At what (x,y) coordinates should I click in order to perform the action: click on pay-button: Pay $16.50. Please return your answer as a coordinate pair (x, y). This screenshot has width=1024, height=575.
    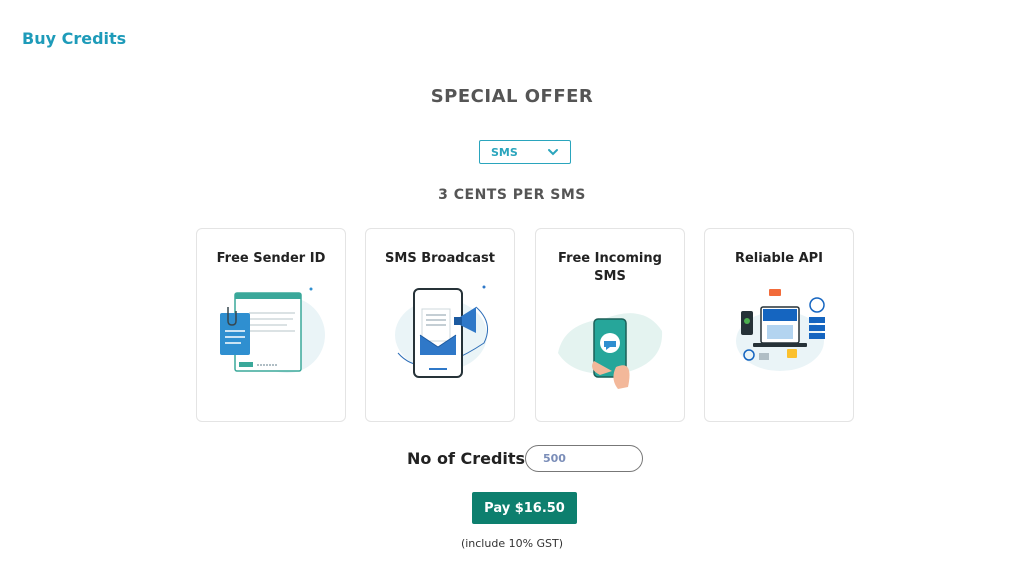
    Looking at the image, I should click on (524, 508).